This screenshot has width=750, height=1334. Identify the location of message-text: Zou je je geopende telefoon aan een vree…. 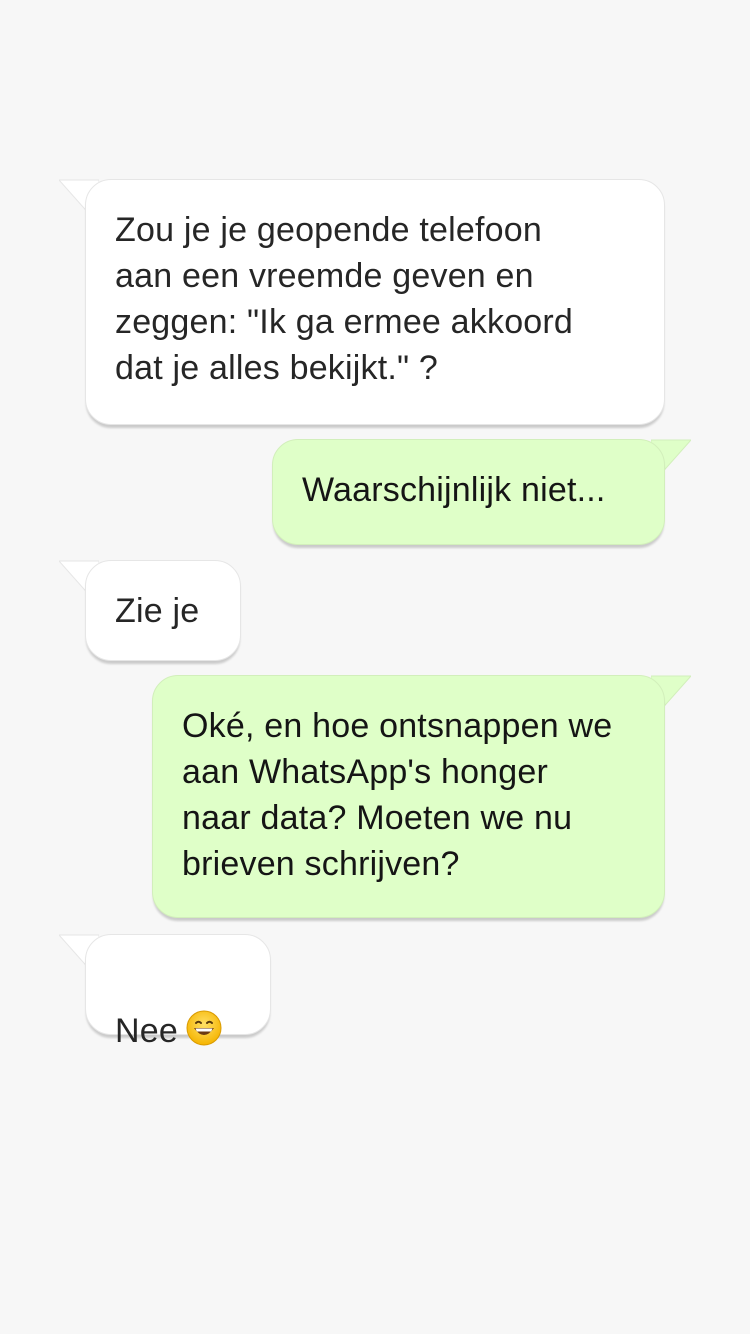
(344, 299).